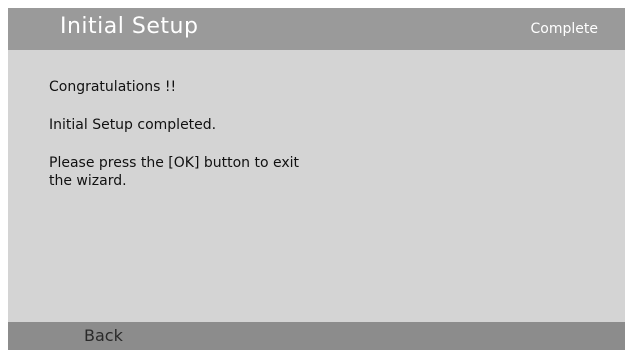 The width and height of the screenshot is (632, 352). What do you see at coordinates (316, 336) in the screenshot?
I see `footer-bar: Back` at bounding box center [316, 336].